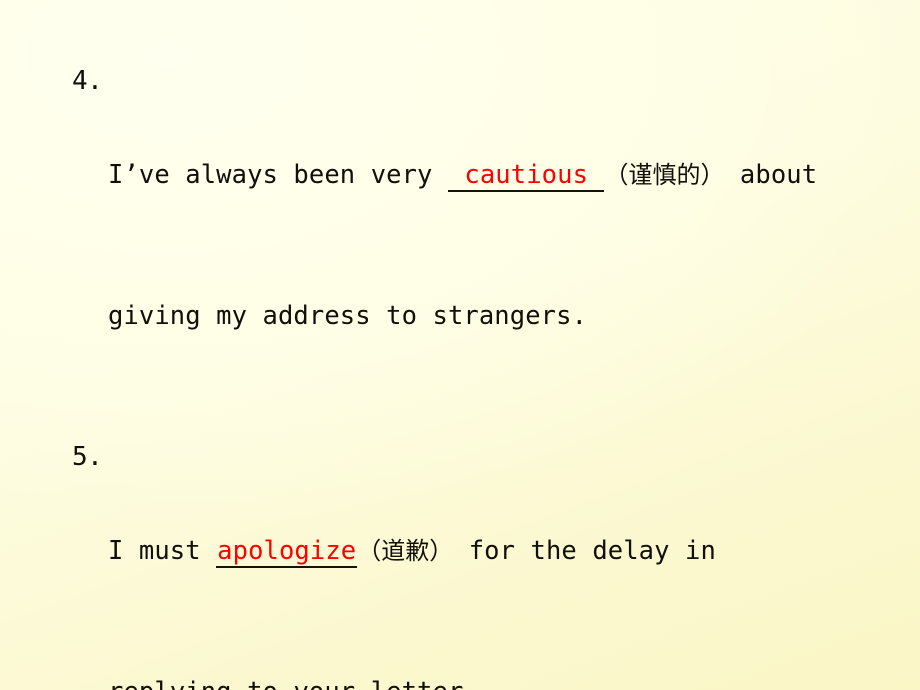  What do you see at coordinates (507, 679) in the screenshot?
I see `item-line-2: replying to your letter.` at bounding box center [507, 679].